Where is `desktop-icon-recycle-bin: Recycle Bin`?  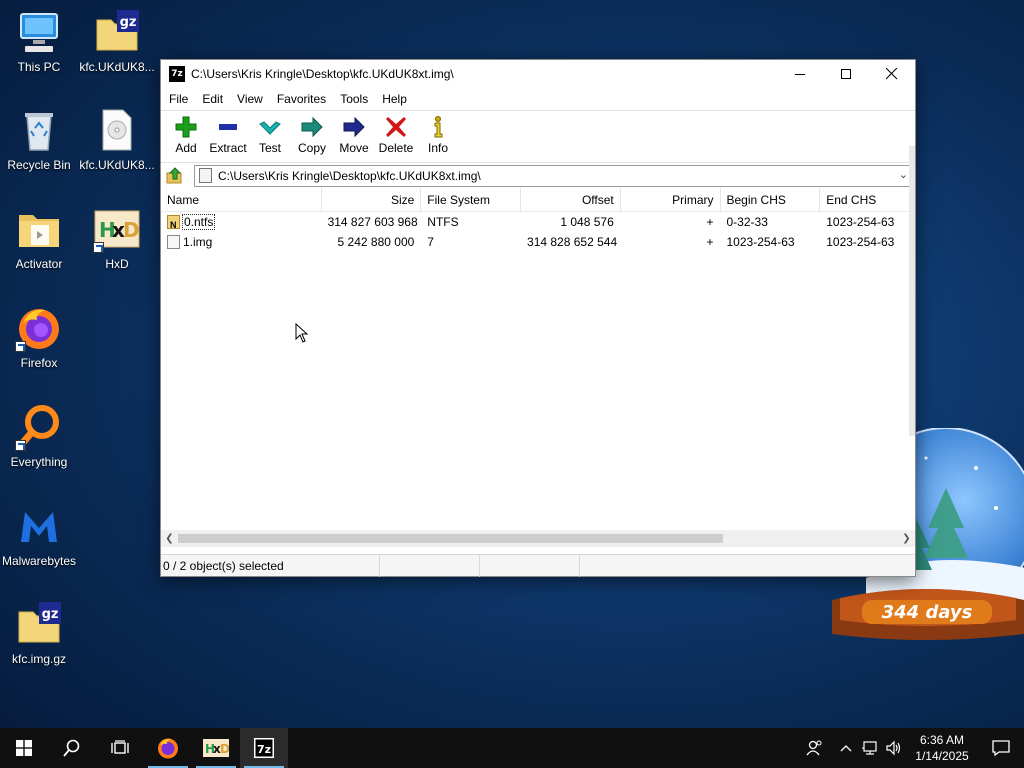 desktop-icon-recycle-bin: Recycle Bin is located at coordinates (39, 139).